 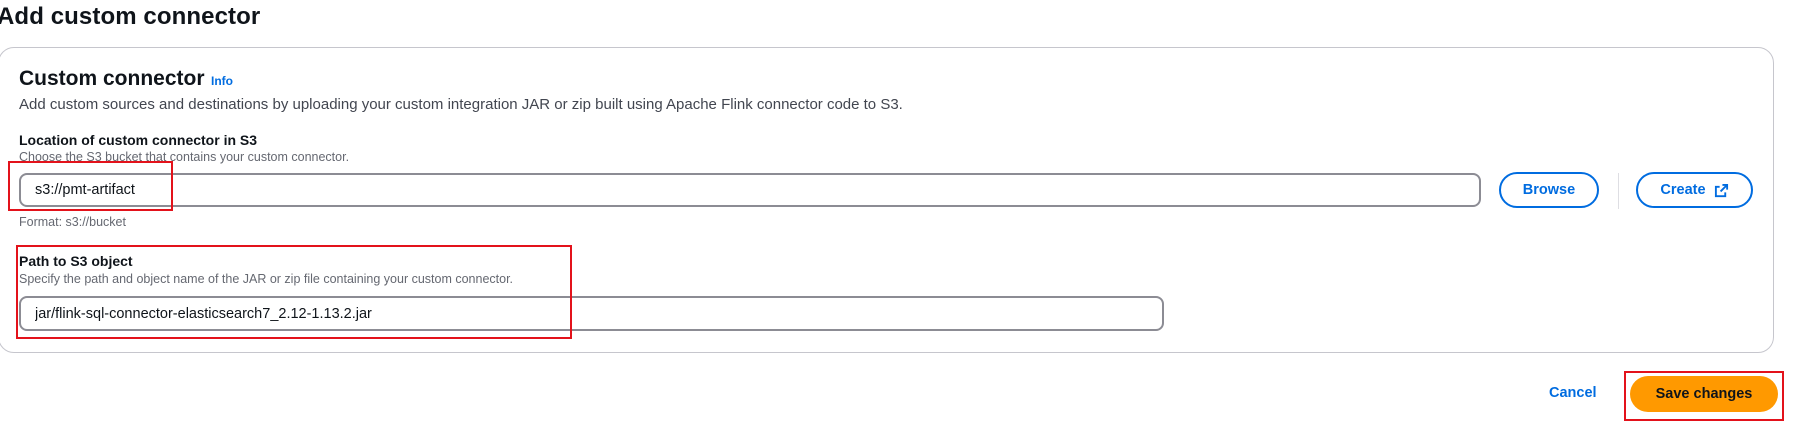 I want to click on path-input, so click(x=591, y=313).